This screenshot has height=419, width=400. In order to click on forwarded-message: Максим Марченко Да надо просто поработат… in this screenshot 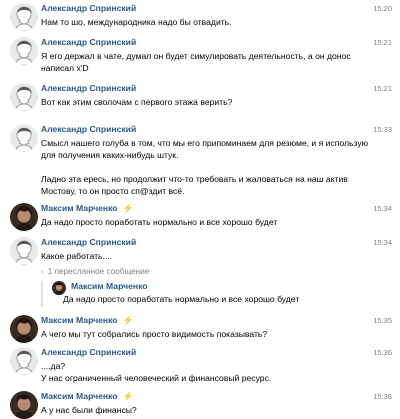, I will do `click(212, 294)`.